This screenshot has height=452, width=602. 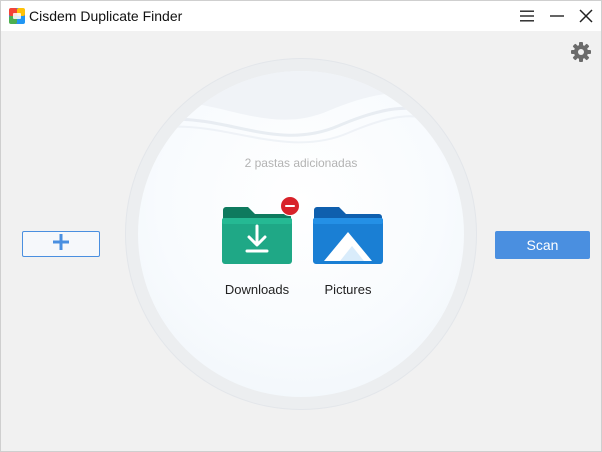 What do you see at coordinates (348, 236) in the screenshot?
I see `pictures-folder-icon` at bounding box center [348, 236].